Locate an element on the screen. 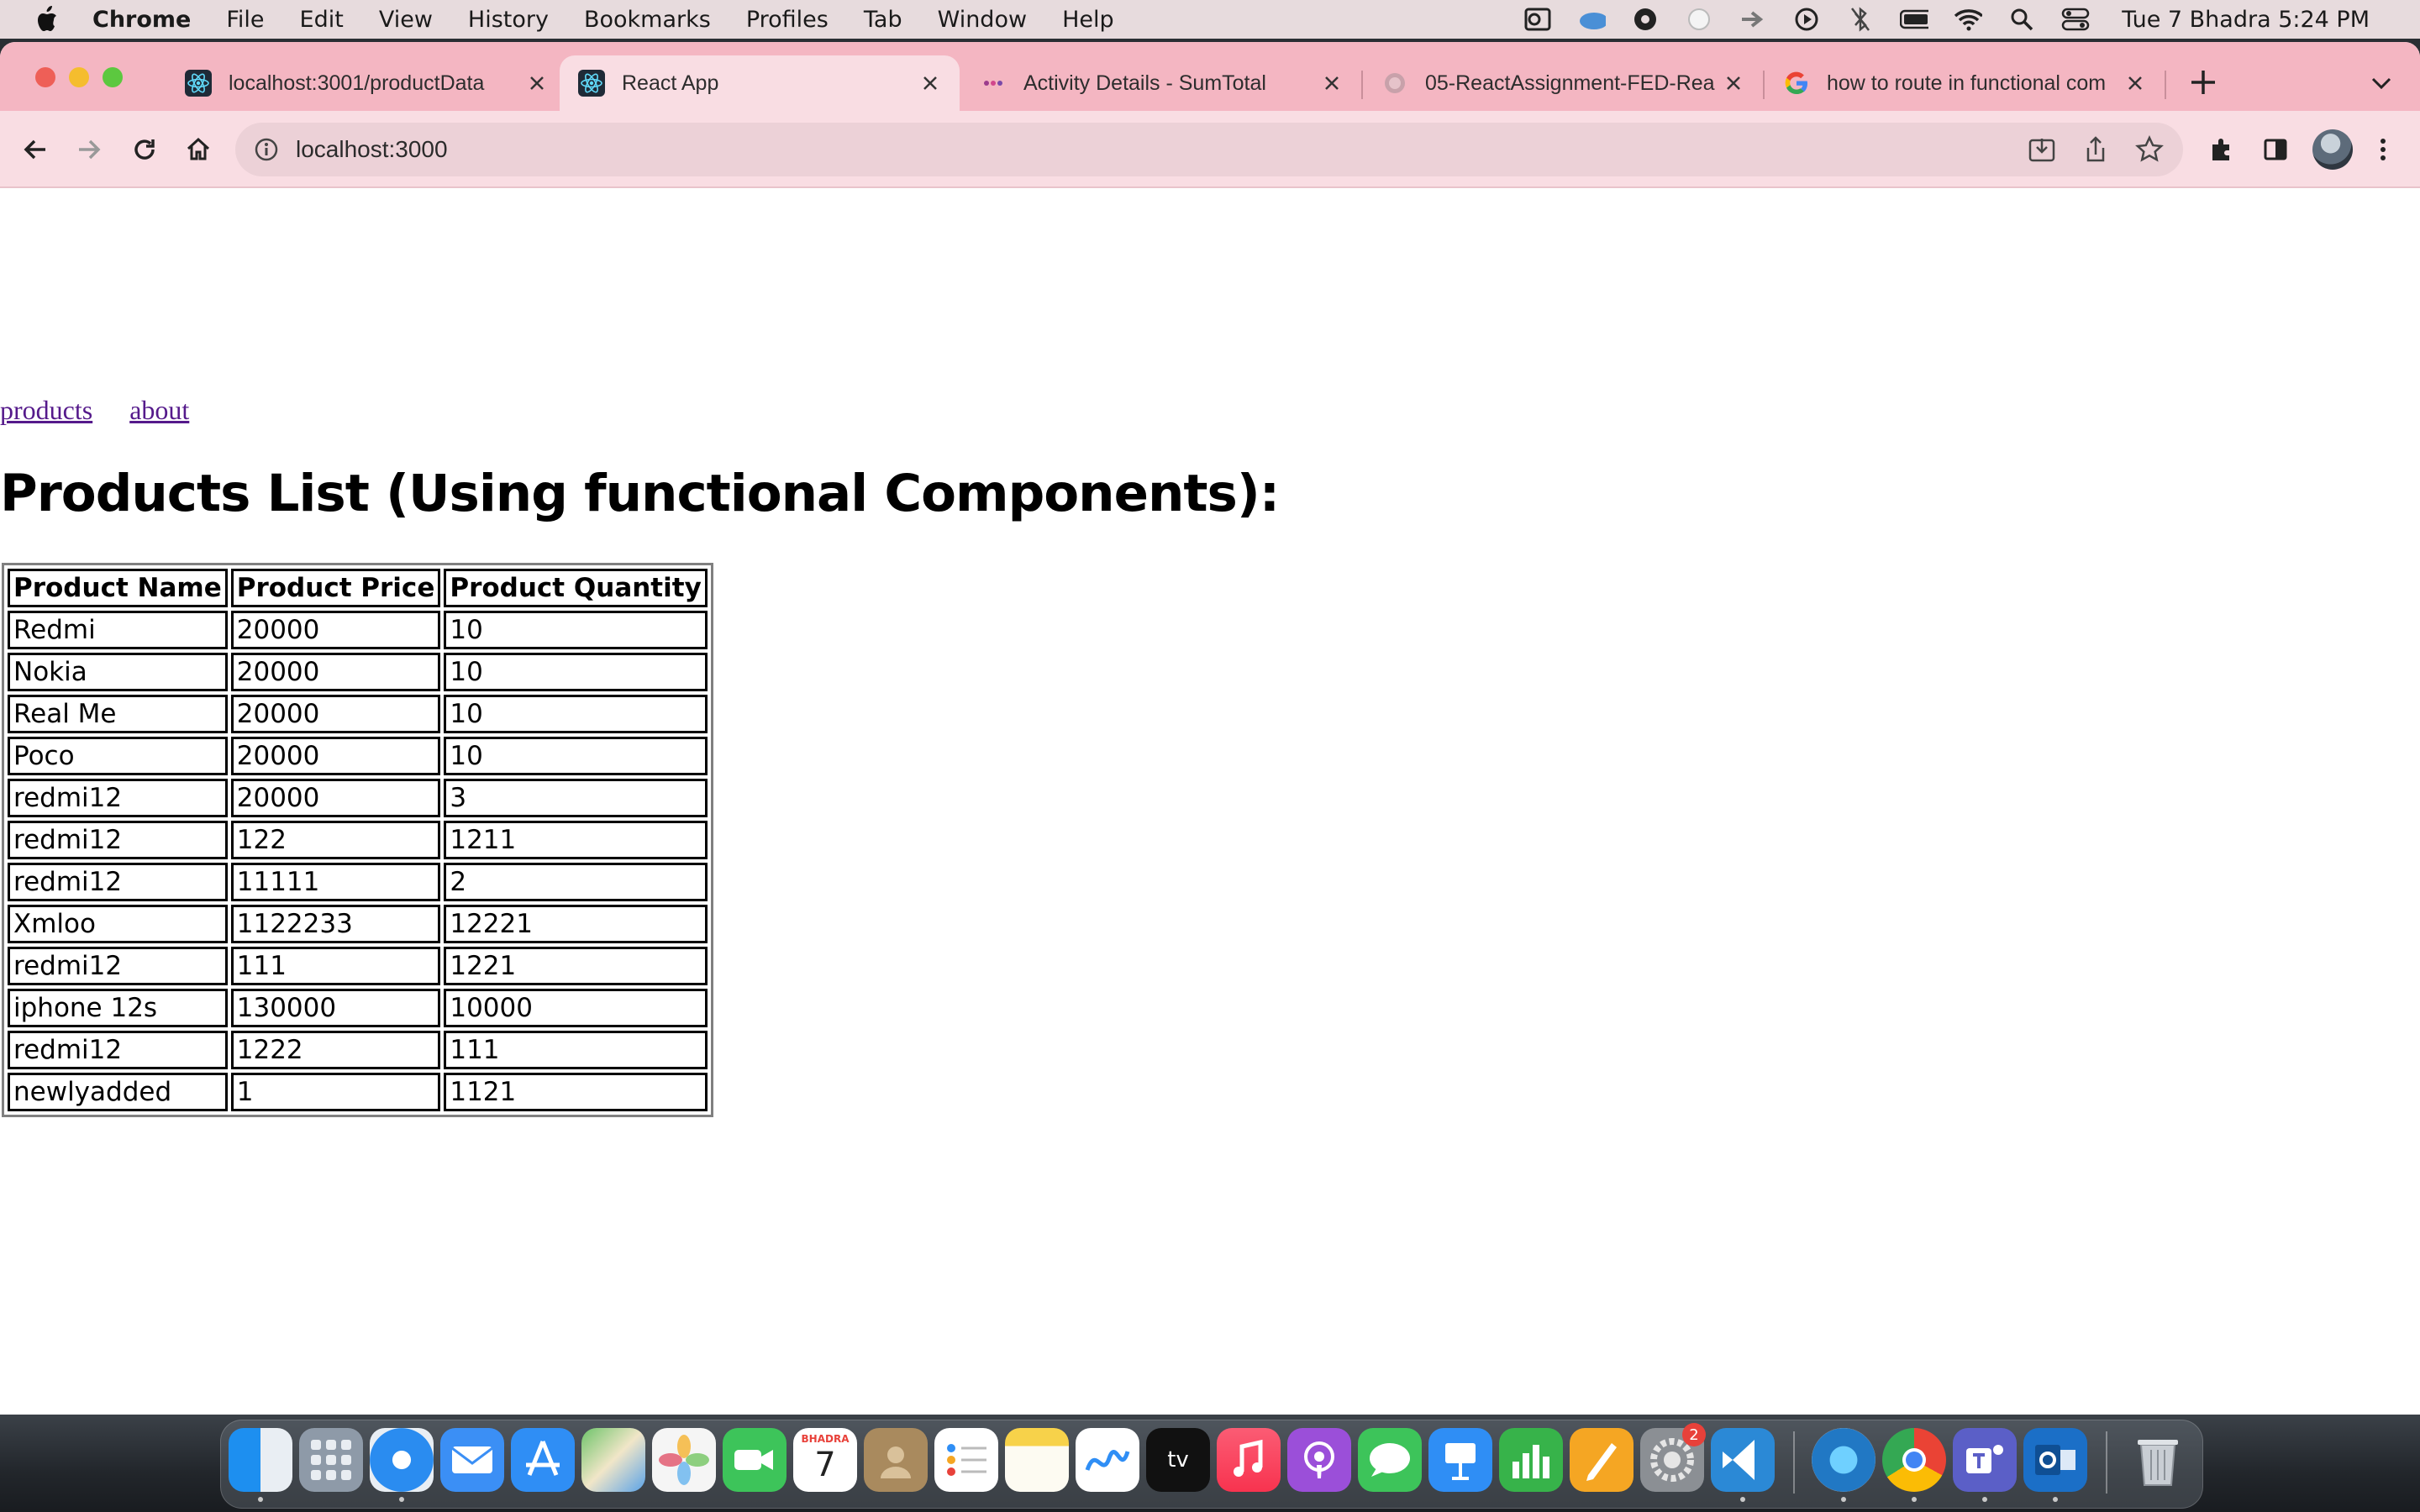 This screenshot has height=1512, width=2420. menu-chrome: Chrome is located at coordinates (142, 20).